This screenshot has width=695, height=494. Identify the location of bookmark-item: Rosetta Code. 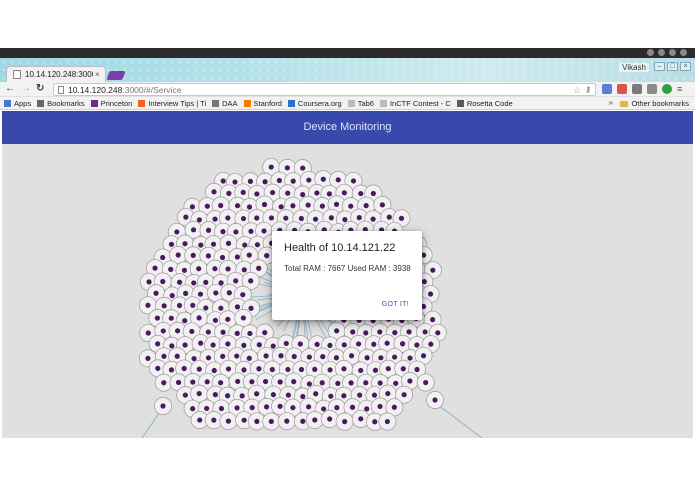
(484, 103).